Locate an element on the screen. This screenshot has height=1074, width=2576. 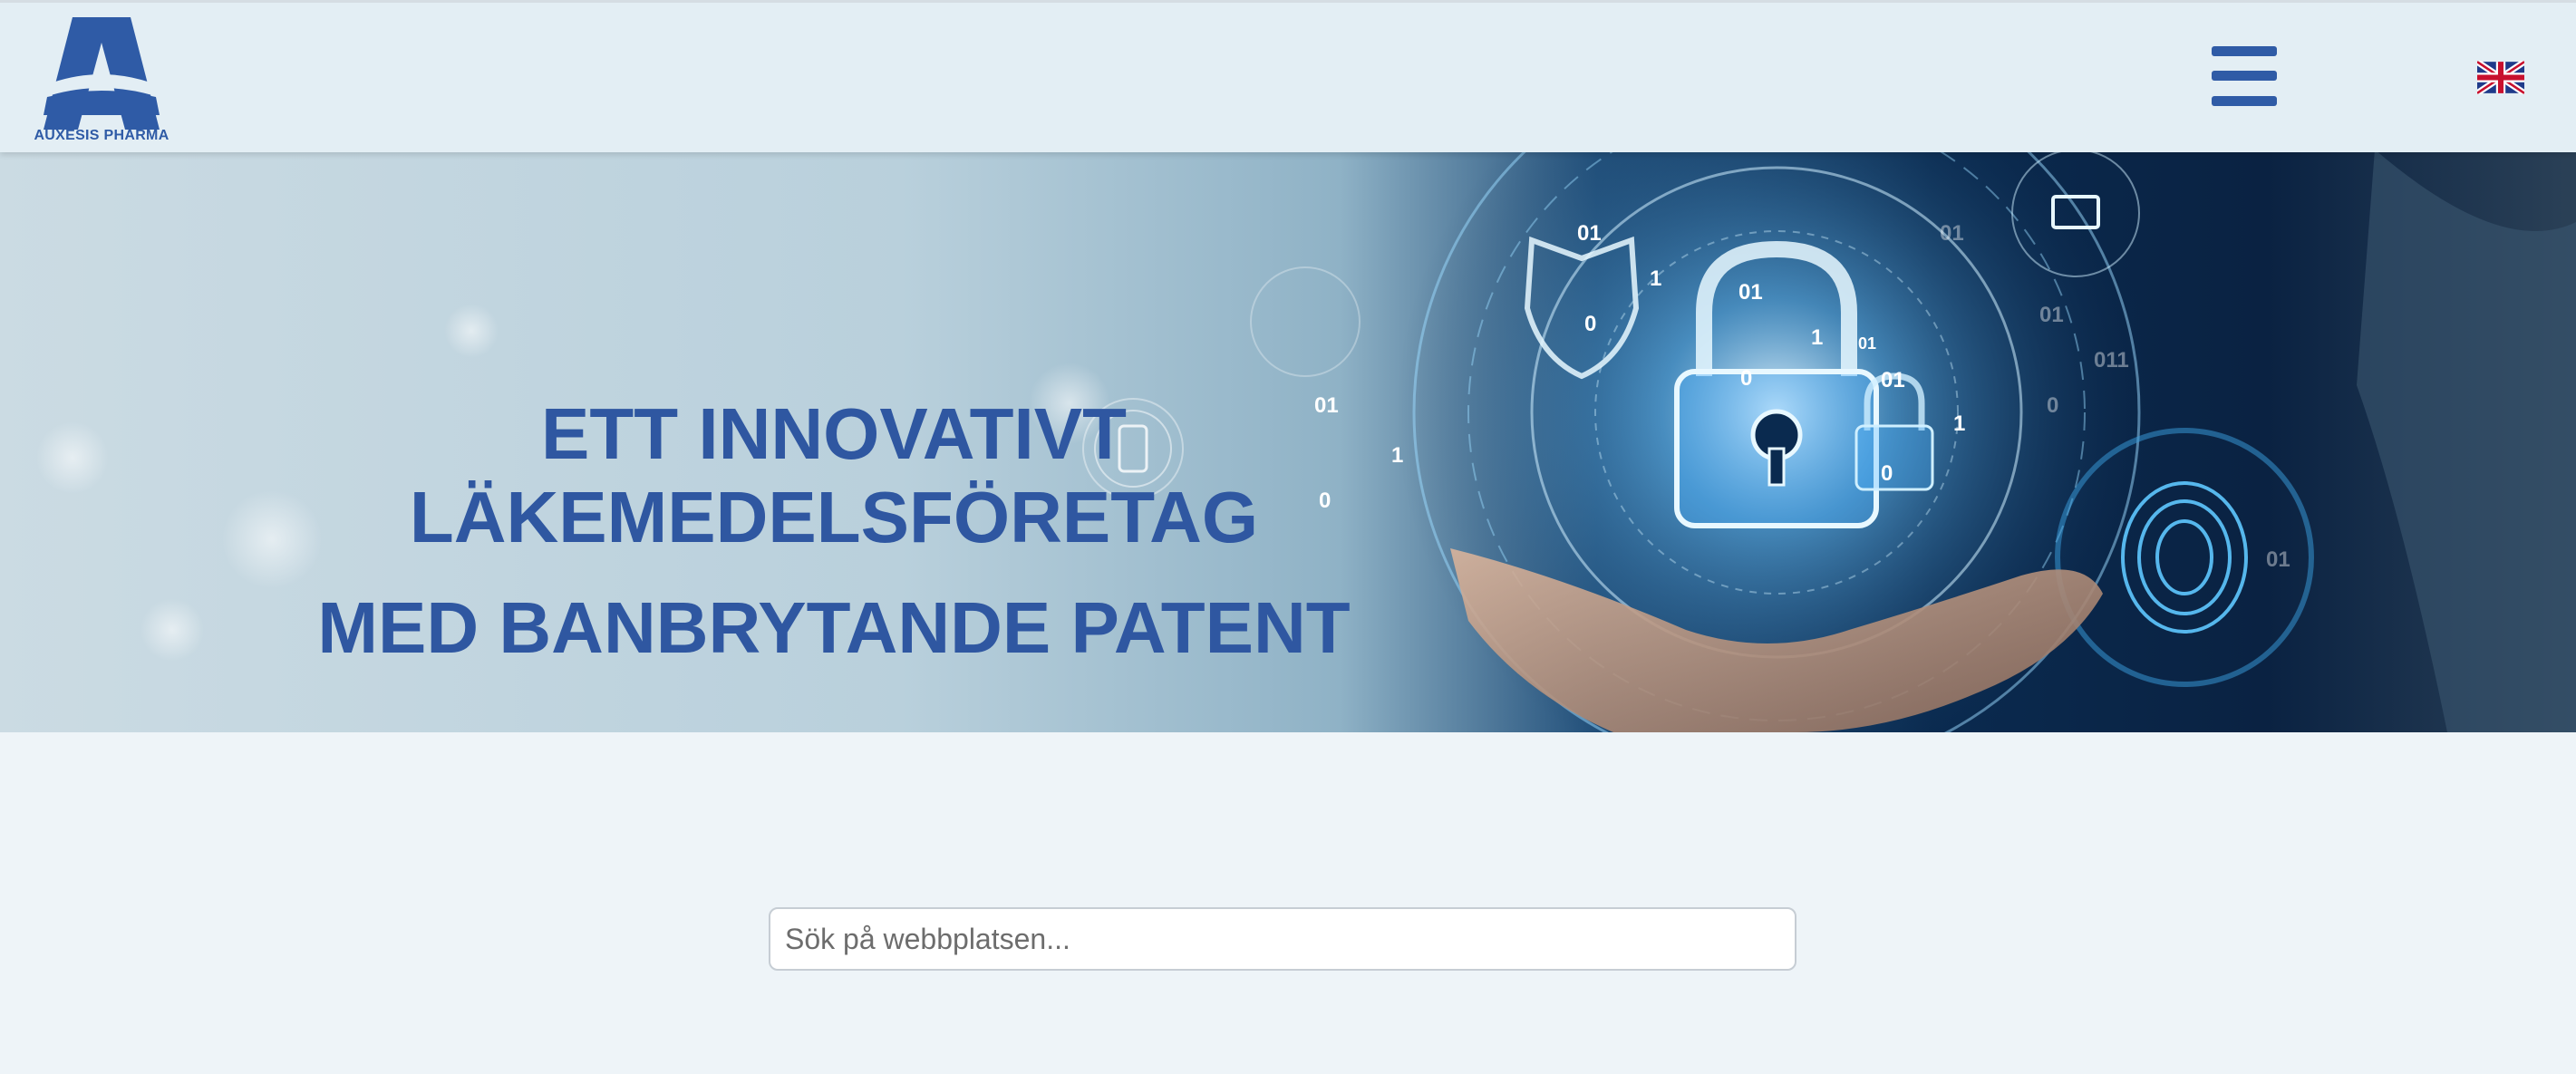
logo-a-mark-icon is located at coordinates (102, 73).